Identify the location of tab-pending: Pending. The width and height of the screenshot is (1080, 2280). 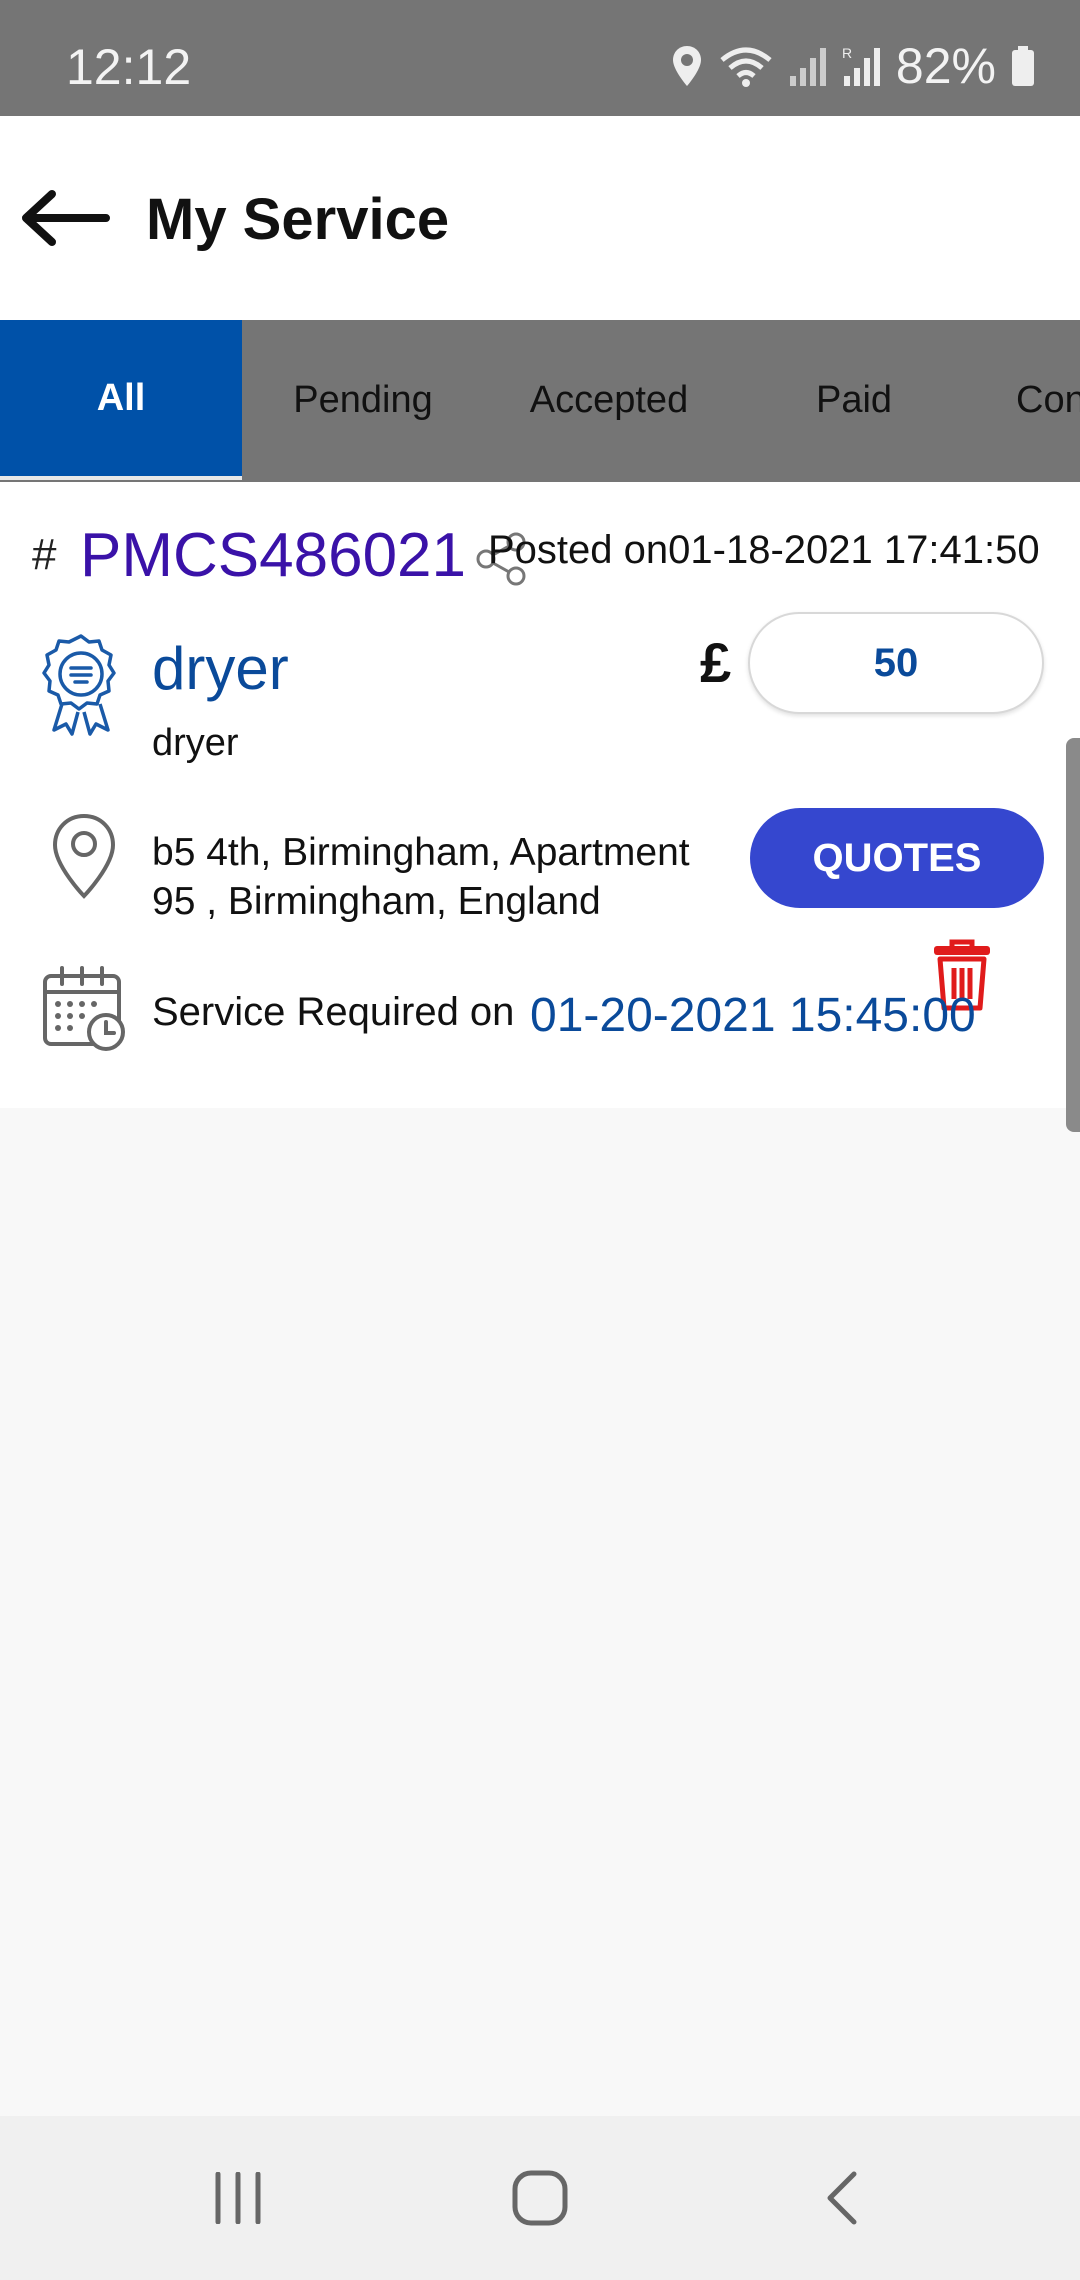
(363, 400).